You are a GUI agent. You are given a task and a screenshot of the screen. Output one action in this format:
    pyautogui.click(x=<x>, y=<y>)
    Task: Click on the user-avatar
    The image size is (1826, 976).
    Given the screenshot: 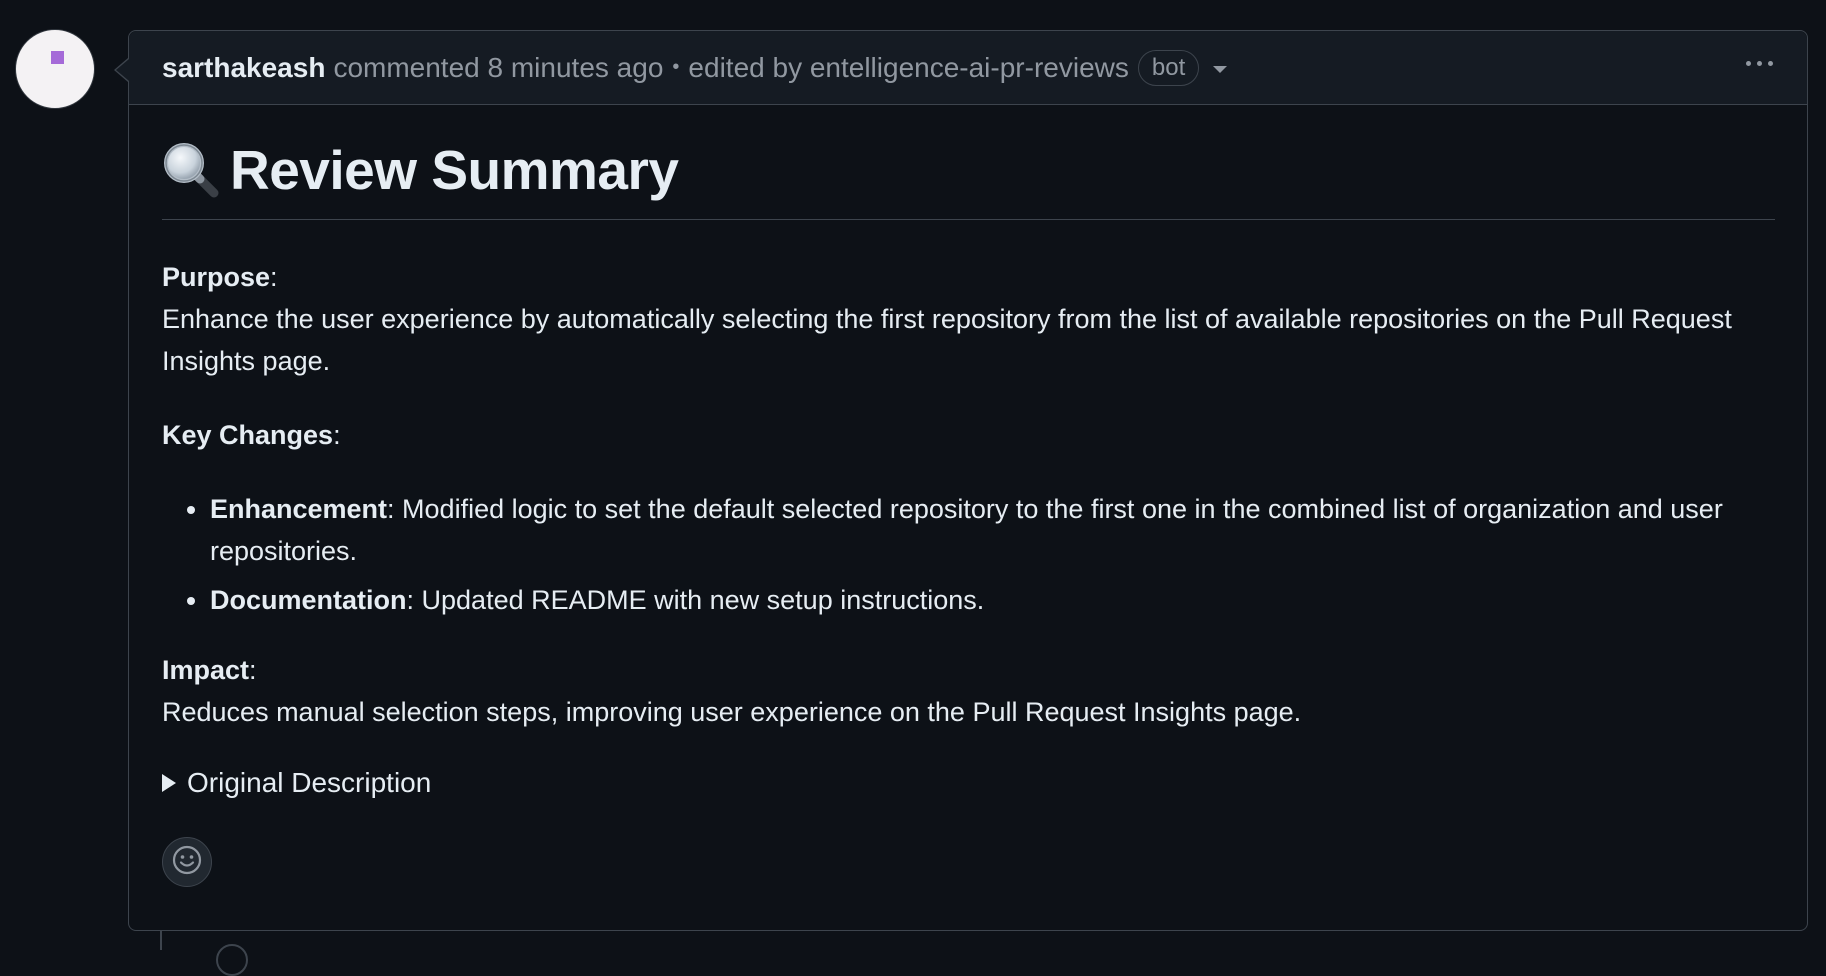 What is the action you would take?
    pyautogui.click(x=55, y=69)
    